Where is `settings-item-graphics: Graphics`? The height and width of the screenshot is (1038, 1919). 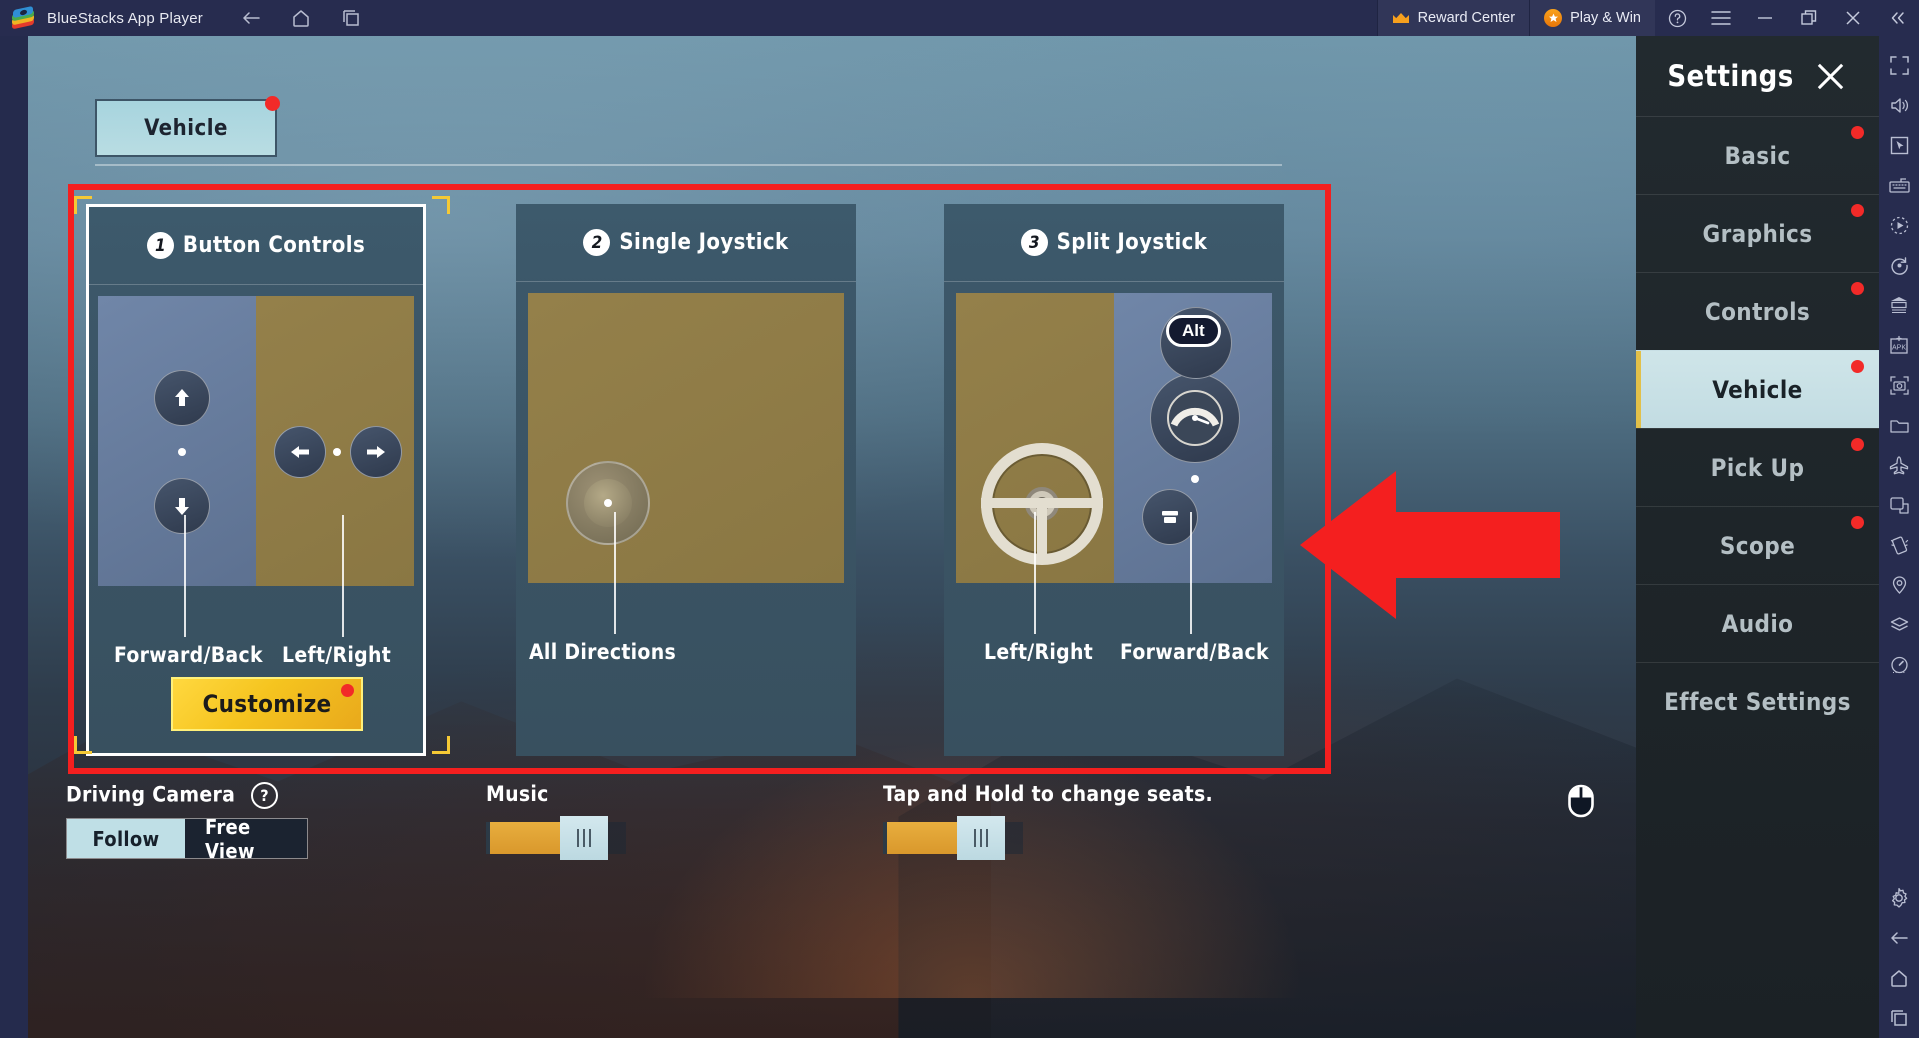 settings-item-graphics: Graphics is located at coordinates (1757, 233).